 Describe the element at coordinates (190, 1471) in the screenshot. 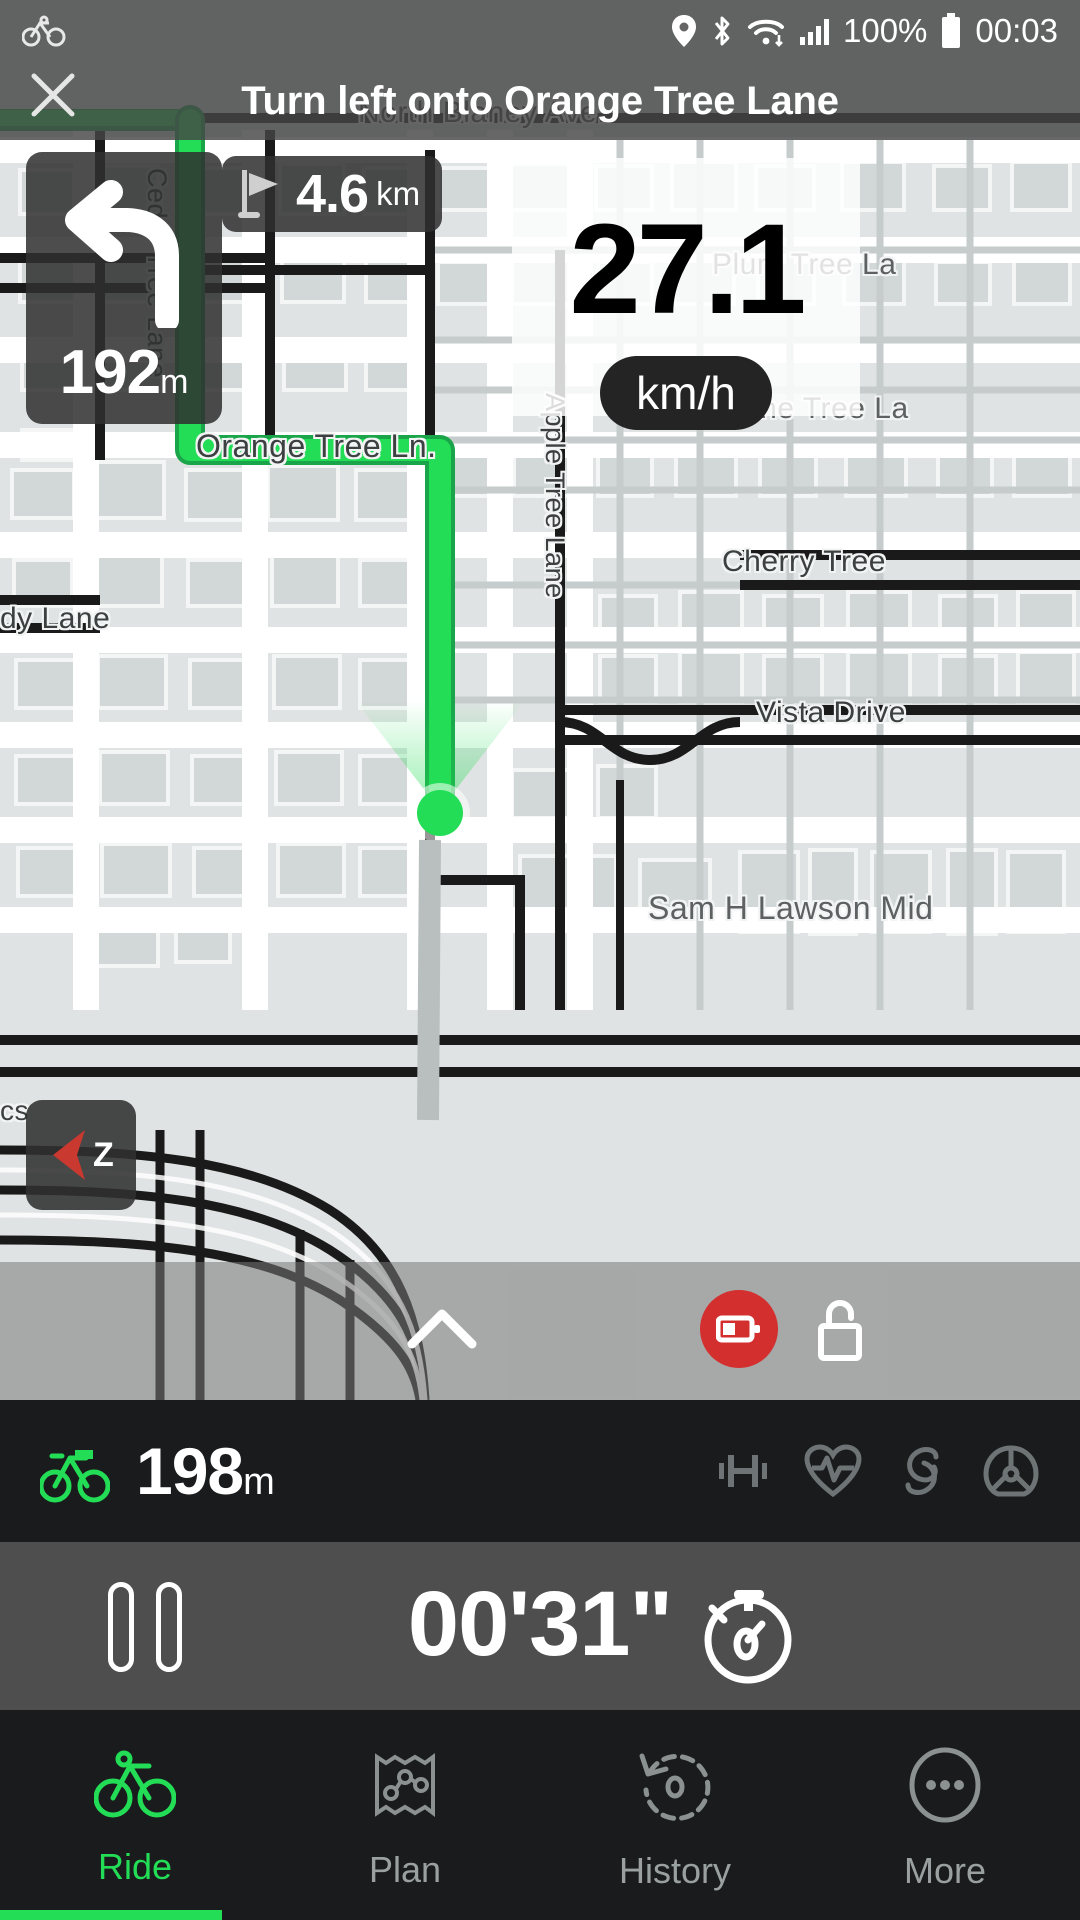

I see `ride-distance-value: 198` at that location.